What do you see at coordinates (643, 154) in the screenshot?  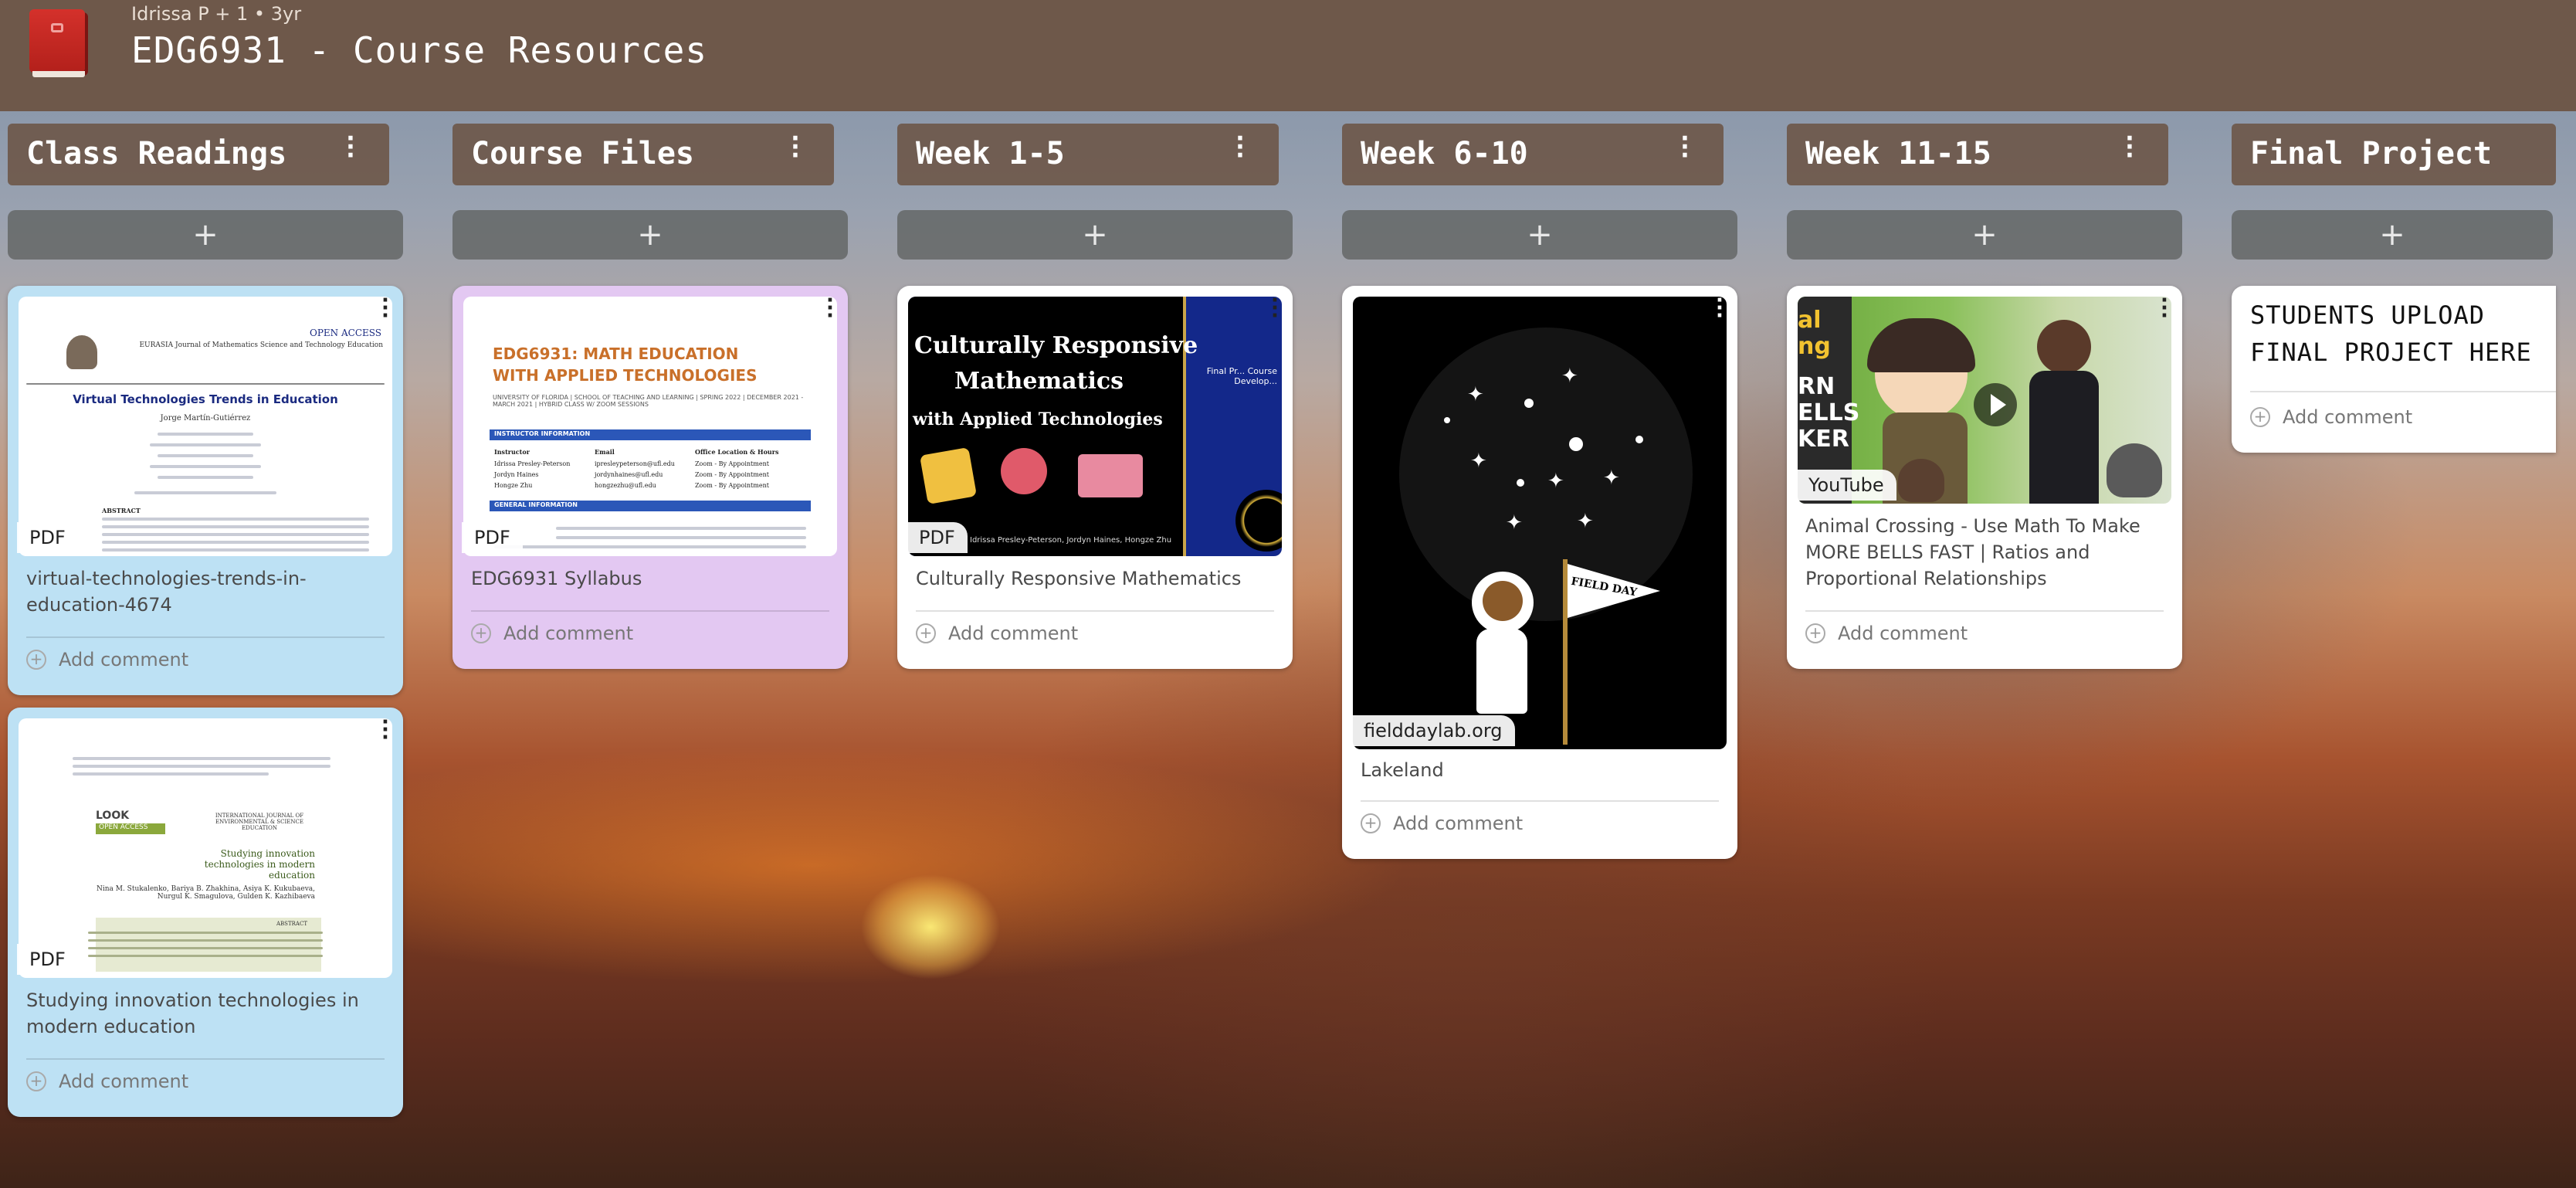 I see `column-header-course-files: Course Files · · ·` at bounding box center [643, 154].